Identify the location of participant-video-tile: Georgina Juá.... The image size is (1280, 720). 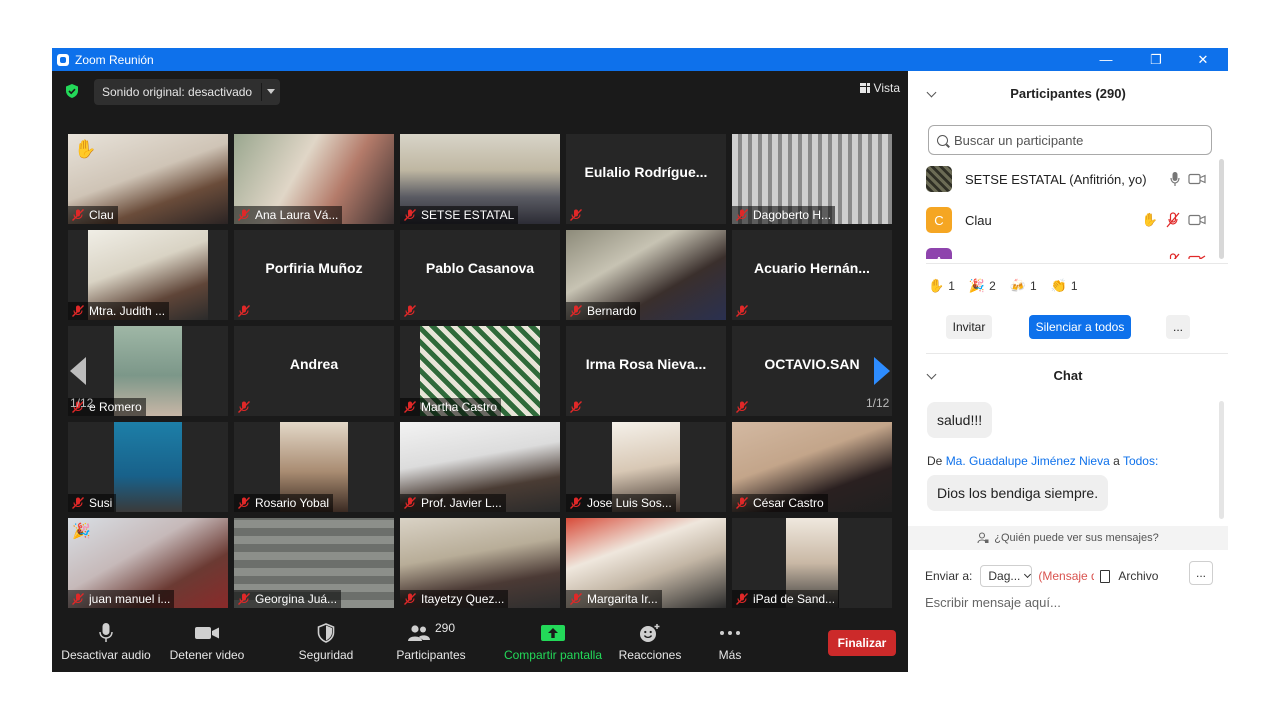
(314, 563).